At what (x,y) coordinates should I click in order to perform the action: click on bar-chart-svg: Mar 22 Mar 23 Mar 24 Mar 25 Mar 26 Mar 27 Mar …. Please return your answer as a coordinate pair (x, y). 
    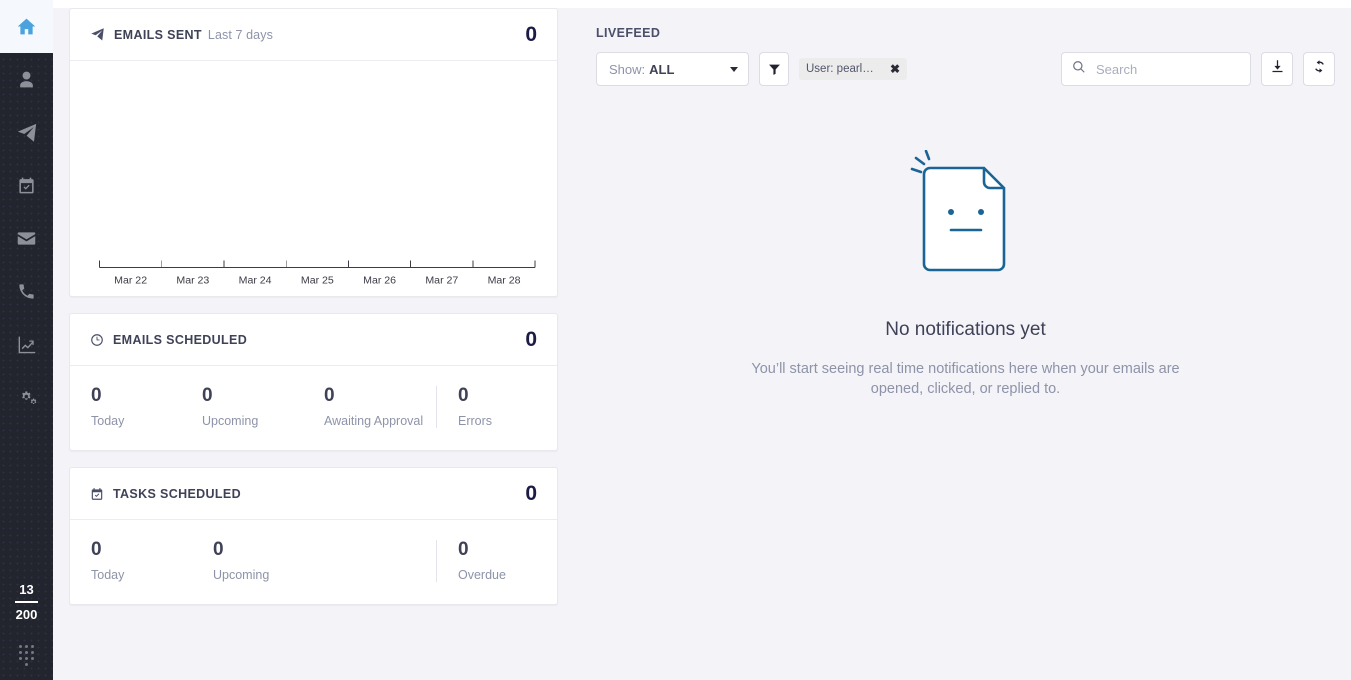
    Looking at the image, I should click on (317, 273).